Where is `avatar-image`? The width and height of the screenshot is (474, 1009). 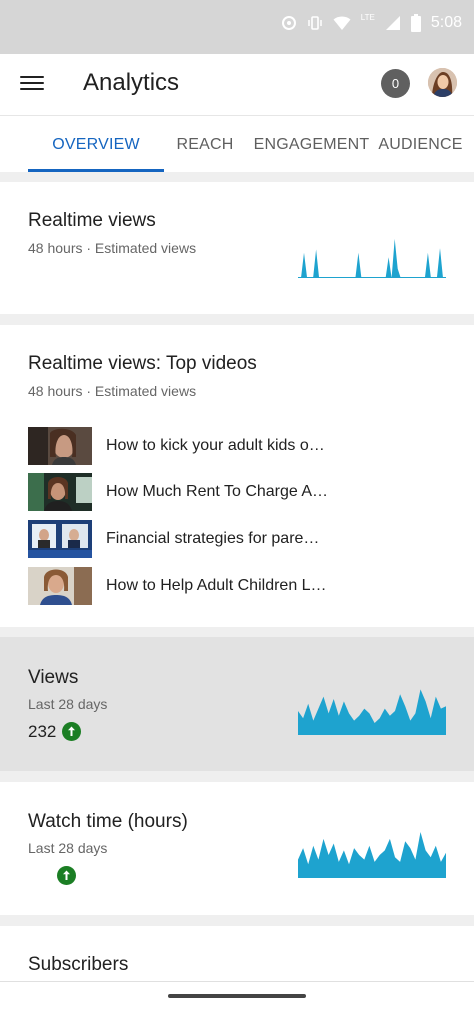
avatar-image is located at coordinates (442, 82).